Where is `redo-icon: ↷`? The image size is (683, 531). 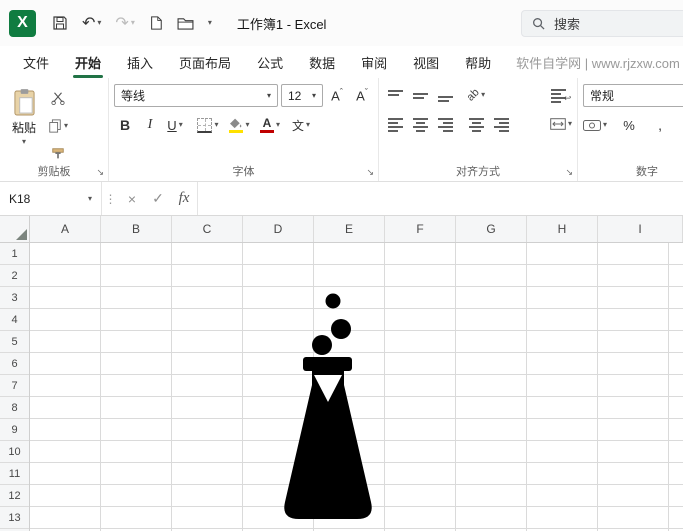 redo-icon: ↷ is located at coordinates (122, 23).